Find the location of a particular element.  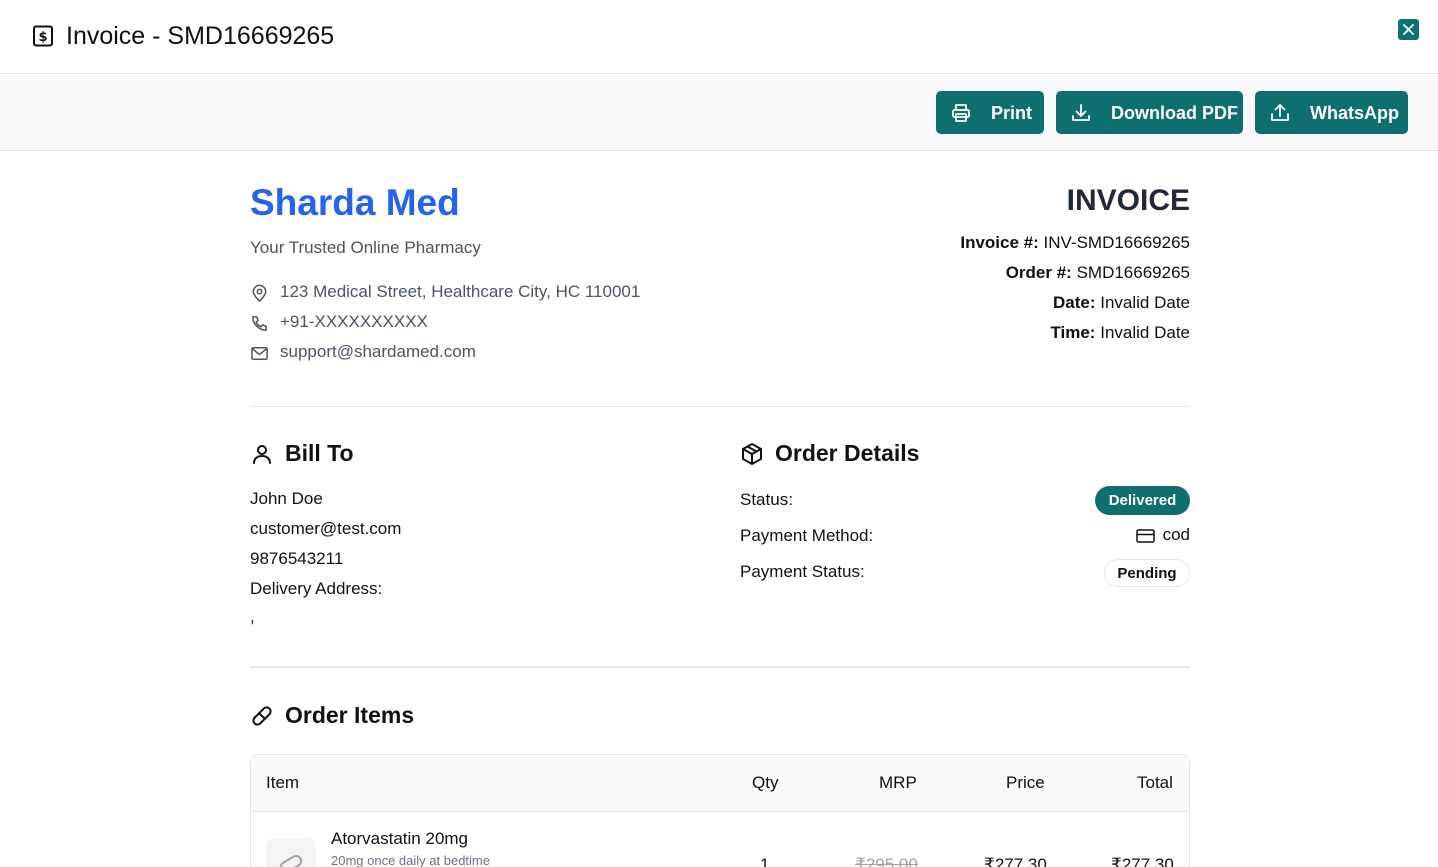

table-header: Item Qty MRP Price Total is located at coordinates (720, 783).